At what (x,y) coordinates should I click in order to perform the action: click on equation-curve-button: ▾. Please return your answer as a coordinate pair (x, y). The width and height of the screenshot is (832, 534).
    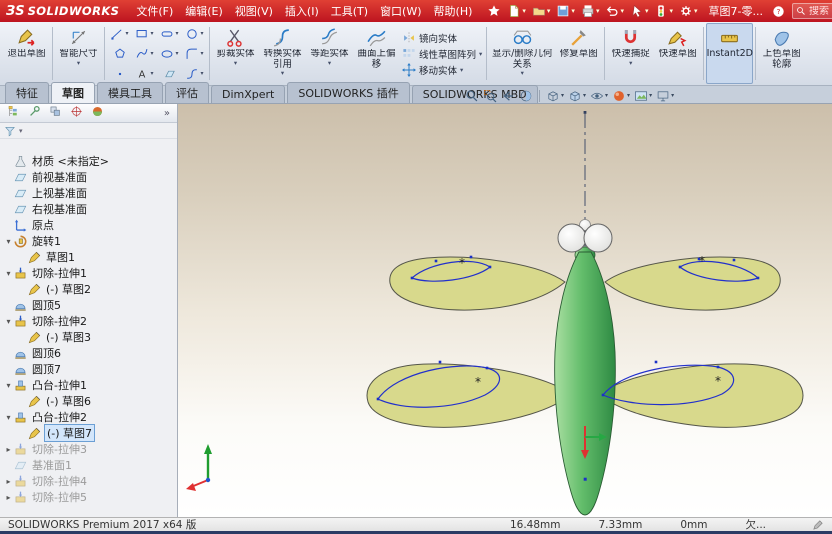
    Looking at the image, I should click on (194, 74).